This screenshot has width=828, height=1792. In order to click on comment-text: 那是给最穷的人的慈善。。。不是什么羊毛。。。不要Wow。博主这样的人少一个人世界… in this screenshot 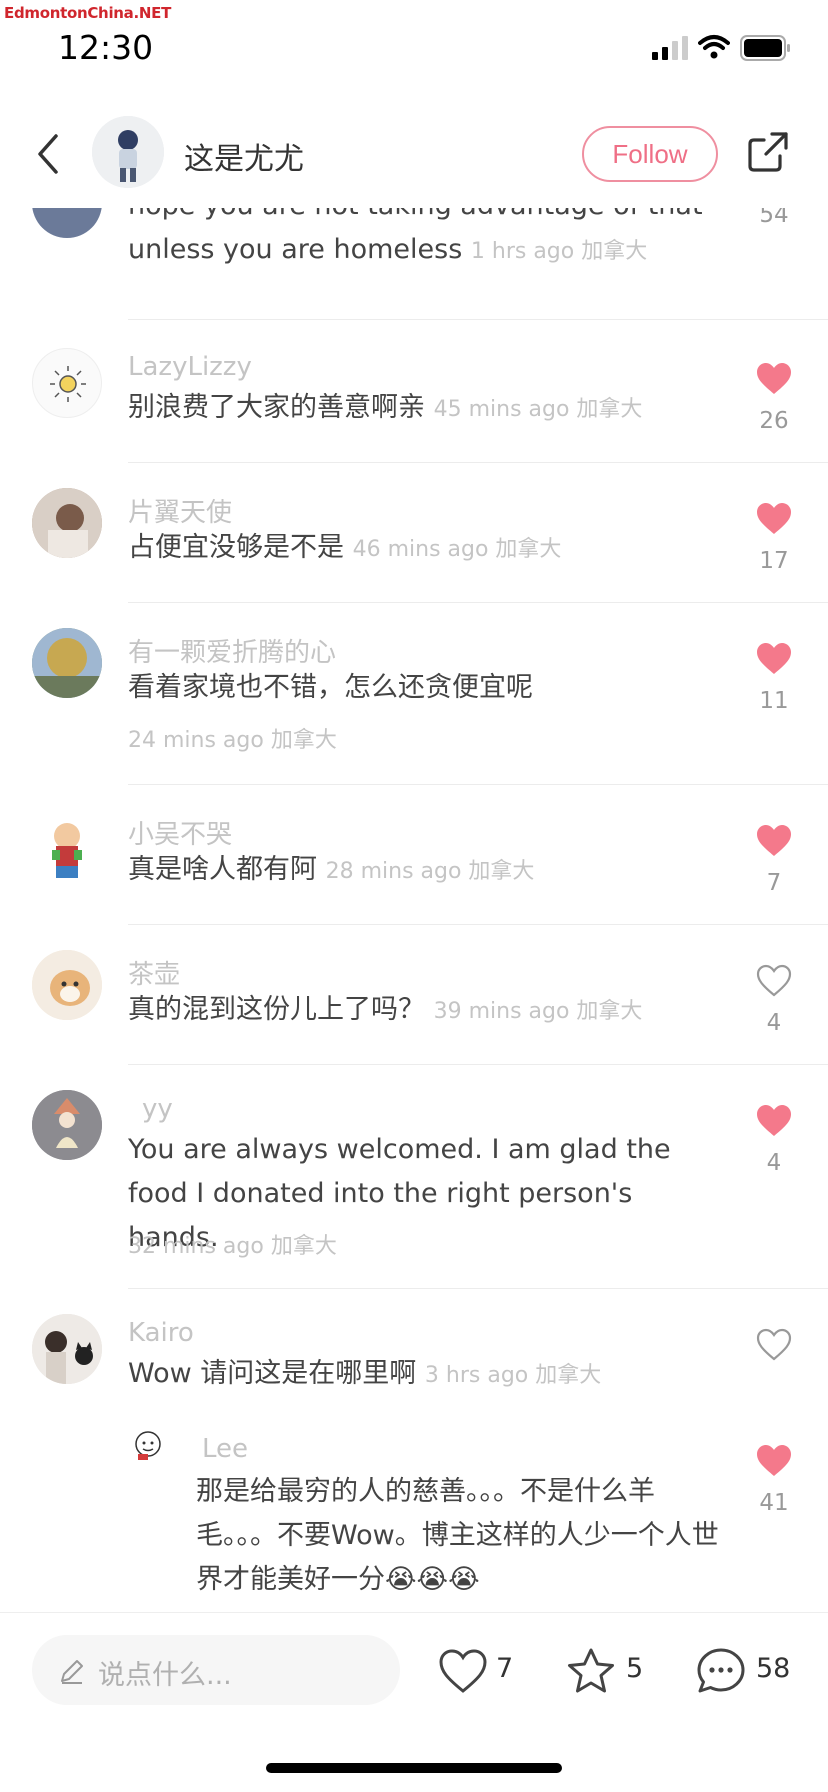, I will do `click(461, 1536)`.